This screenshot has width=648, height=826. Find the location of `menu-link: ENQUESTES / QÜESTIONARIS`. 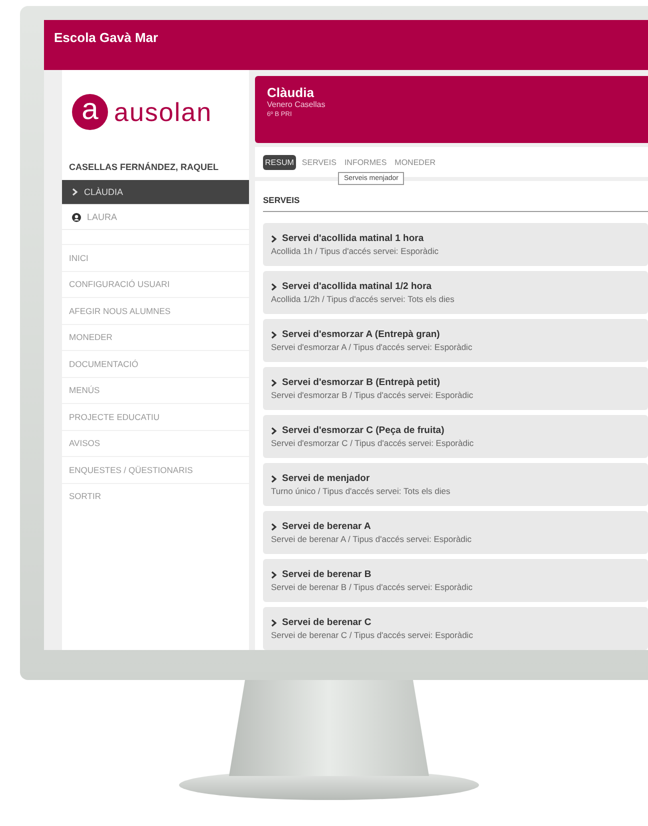

menu-link: ENQUESTES / QÜESTIONARIS is located at coordinates (155, 469).